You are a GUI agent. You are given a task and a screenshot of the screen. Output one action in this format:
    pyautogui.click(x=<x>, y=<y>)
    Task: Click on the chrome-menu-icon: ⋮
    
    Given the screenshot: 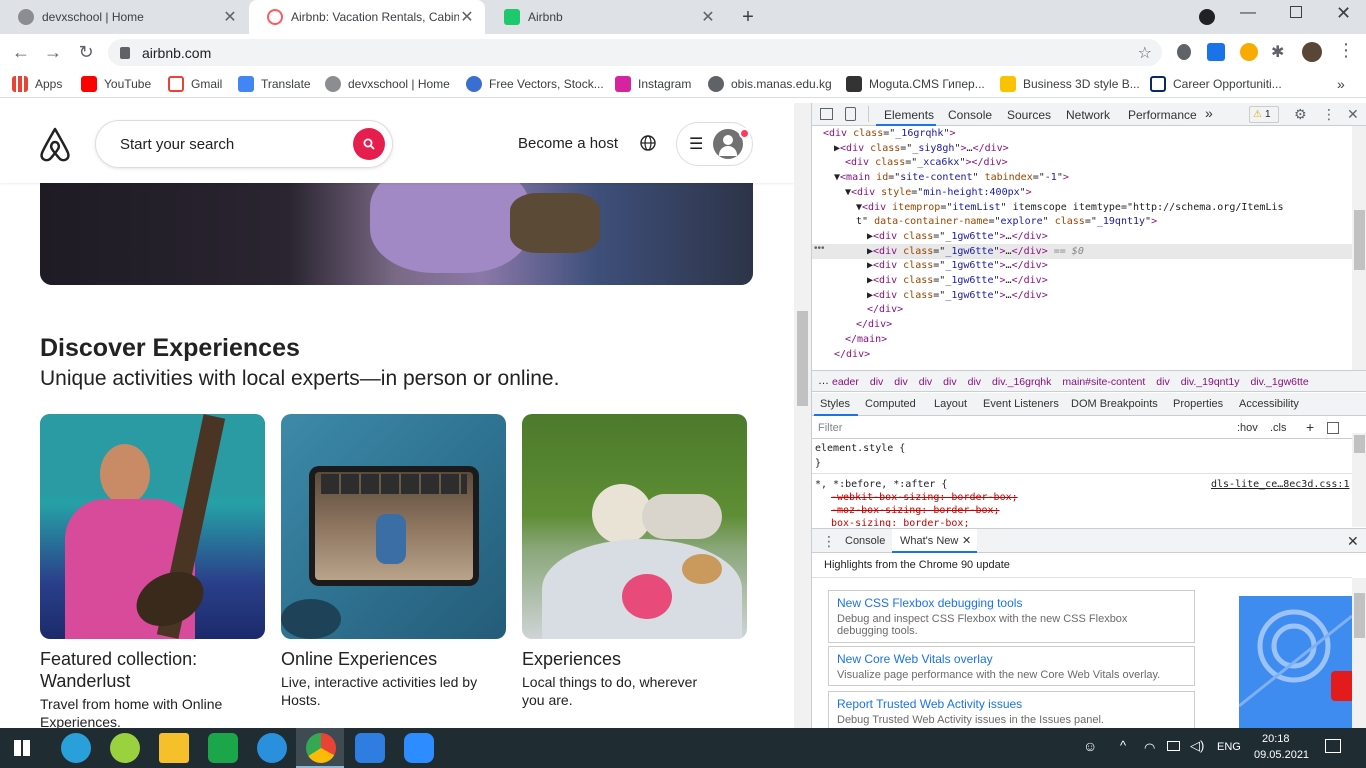 What is the action you would take?
    pyautogui.click(x=1346, y=50)
    